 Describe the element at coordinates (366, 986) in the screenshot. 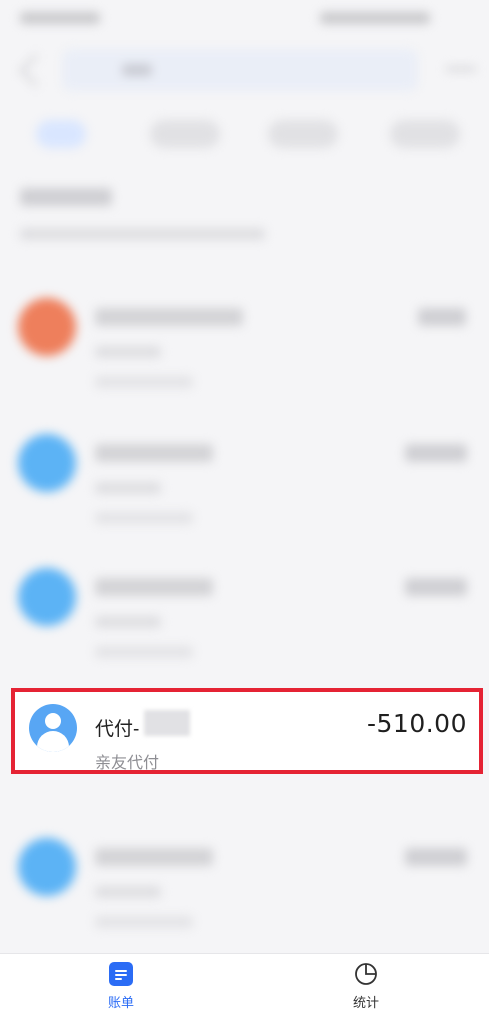

I see `tab-stats: 统计` at that location.